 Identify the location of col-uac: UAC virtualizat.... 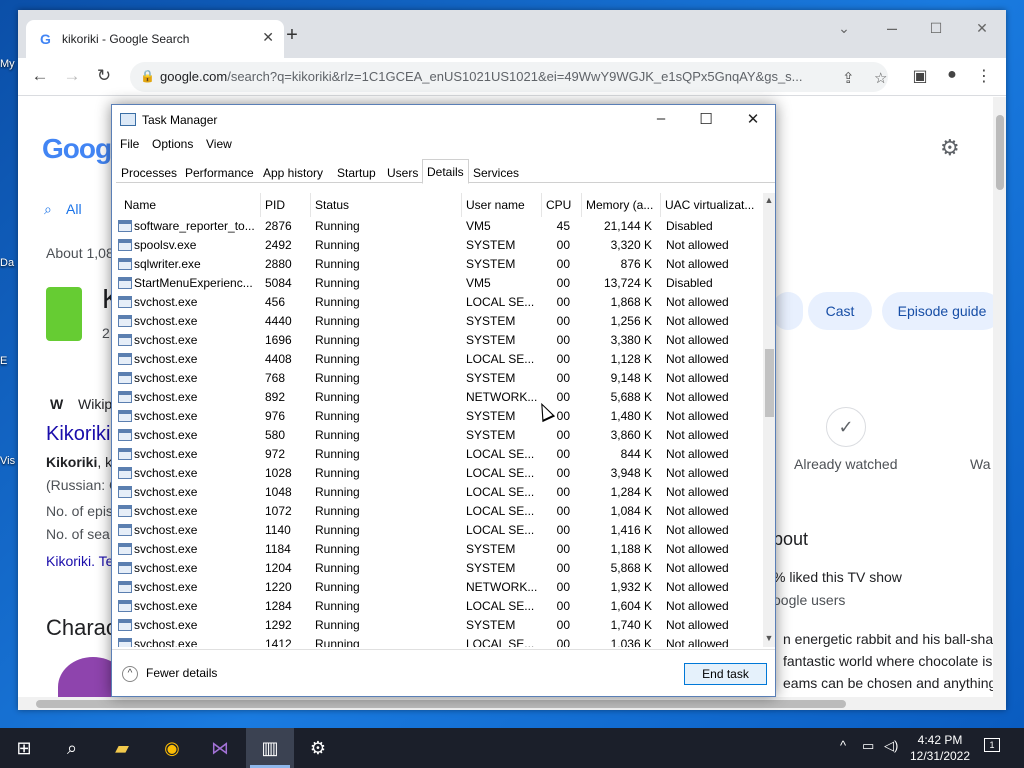
(711, 205).